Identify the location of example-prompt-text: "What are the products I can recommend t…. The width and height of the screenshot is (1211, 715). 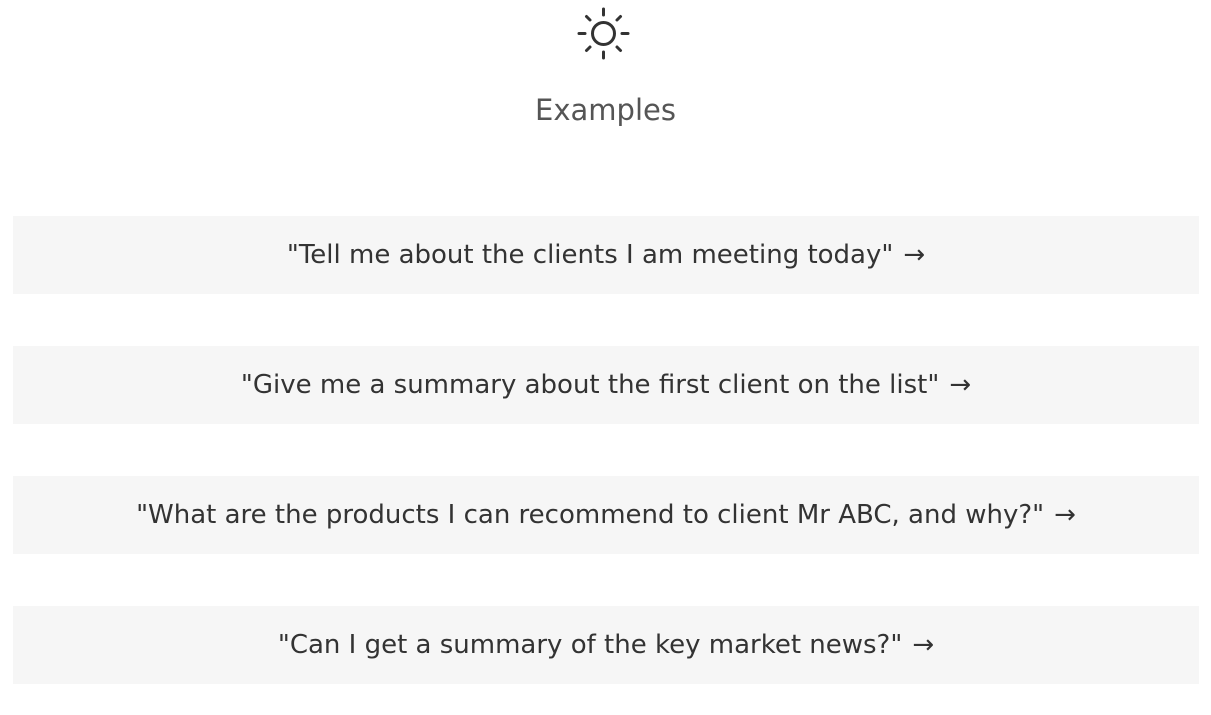
(590, 515).